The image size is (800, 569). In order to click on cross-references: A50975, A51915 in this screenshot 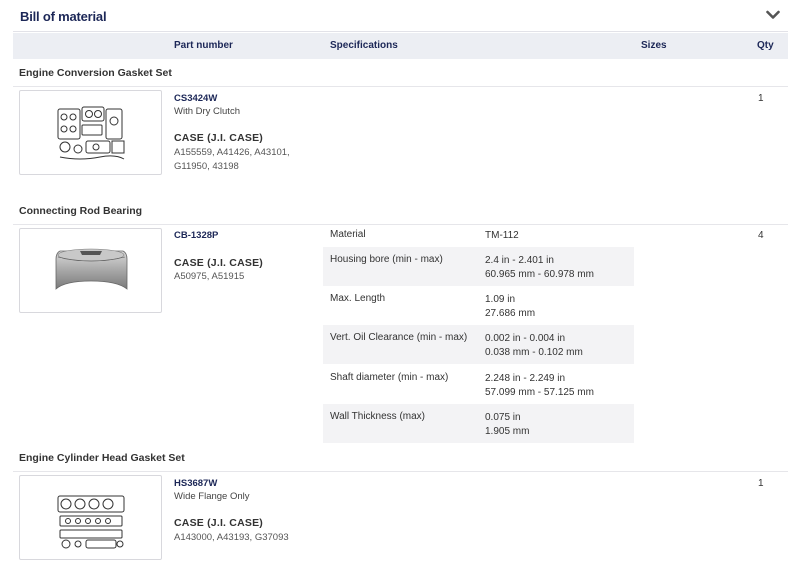, I will do `click(209, 276)`.